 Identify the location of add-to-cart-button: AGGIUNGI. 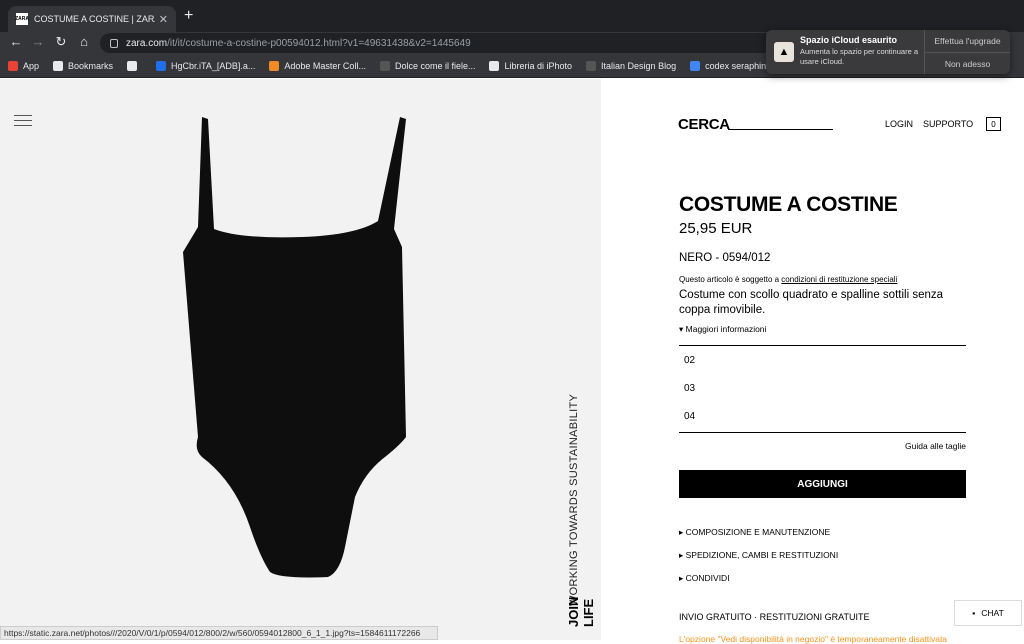
(822, 484).